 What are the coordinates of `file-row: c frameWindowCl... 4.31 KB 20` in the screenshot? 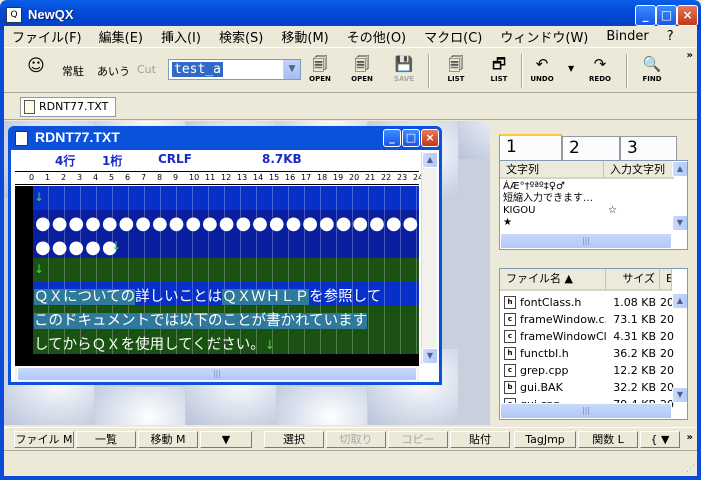 It's located at (587, 336).